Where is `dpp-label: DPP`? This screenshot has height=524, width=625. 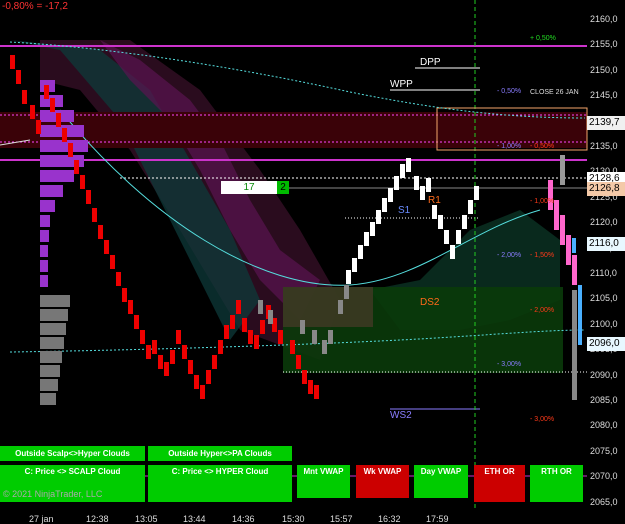 dpp-label: DPP is located at coordinates (430, 62).